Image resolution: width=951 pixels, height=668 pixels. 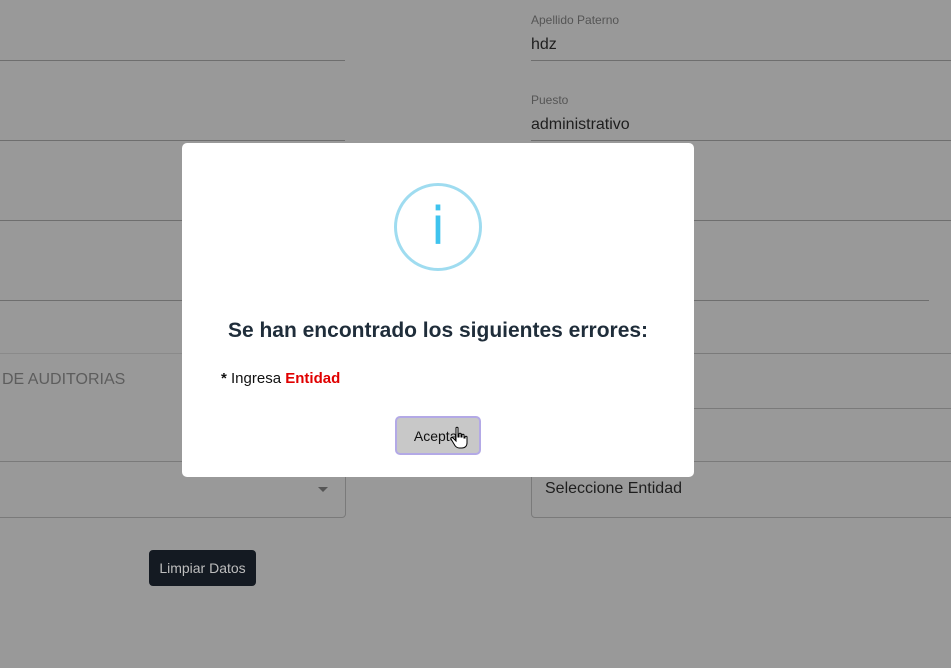 What do you see at coordinates (741, 140) in the screenshot?
I see `puesto-underline` at bounding box center [741, 140].